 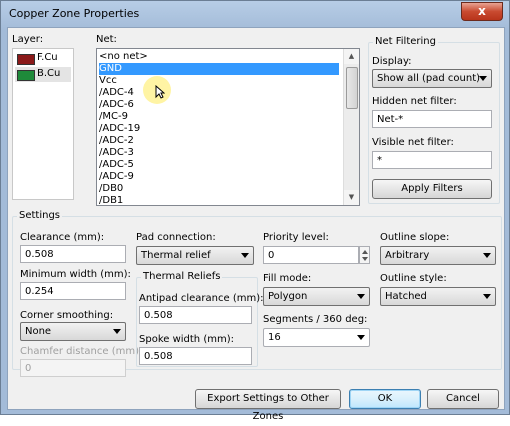 I want to click on display-dropdown-value: Show all (pad count), so click(x=429, y=78).